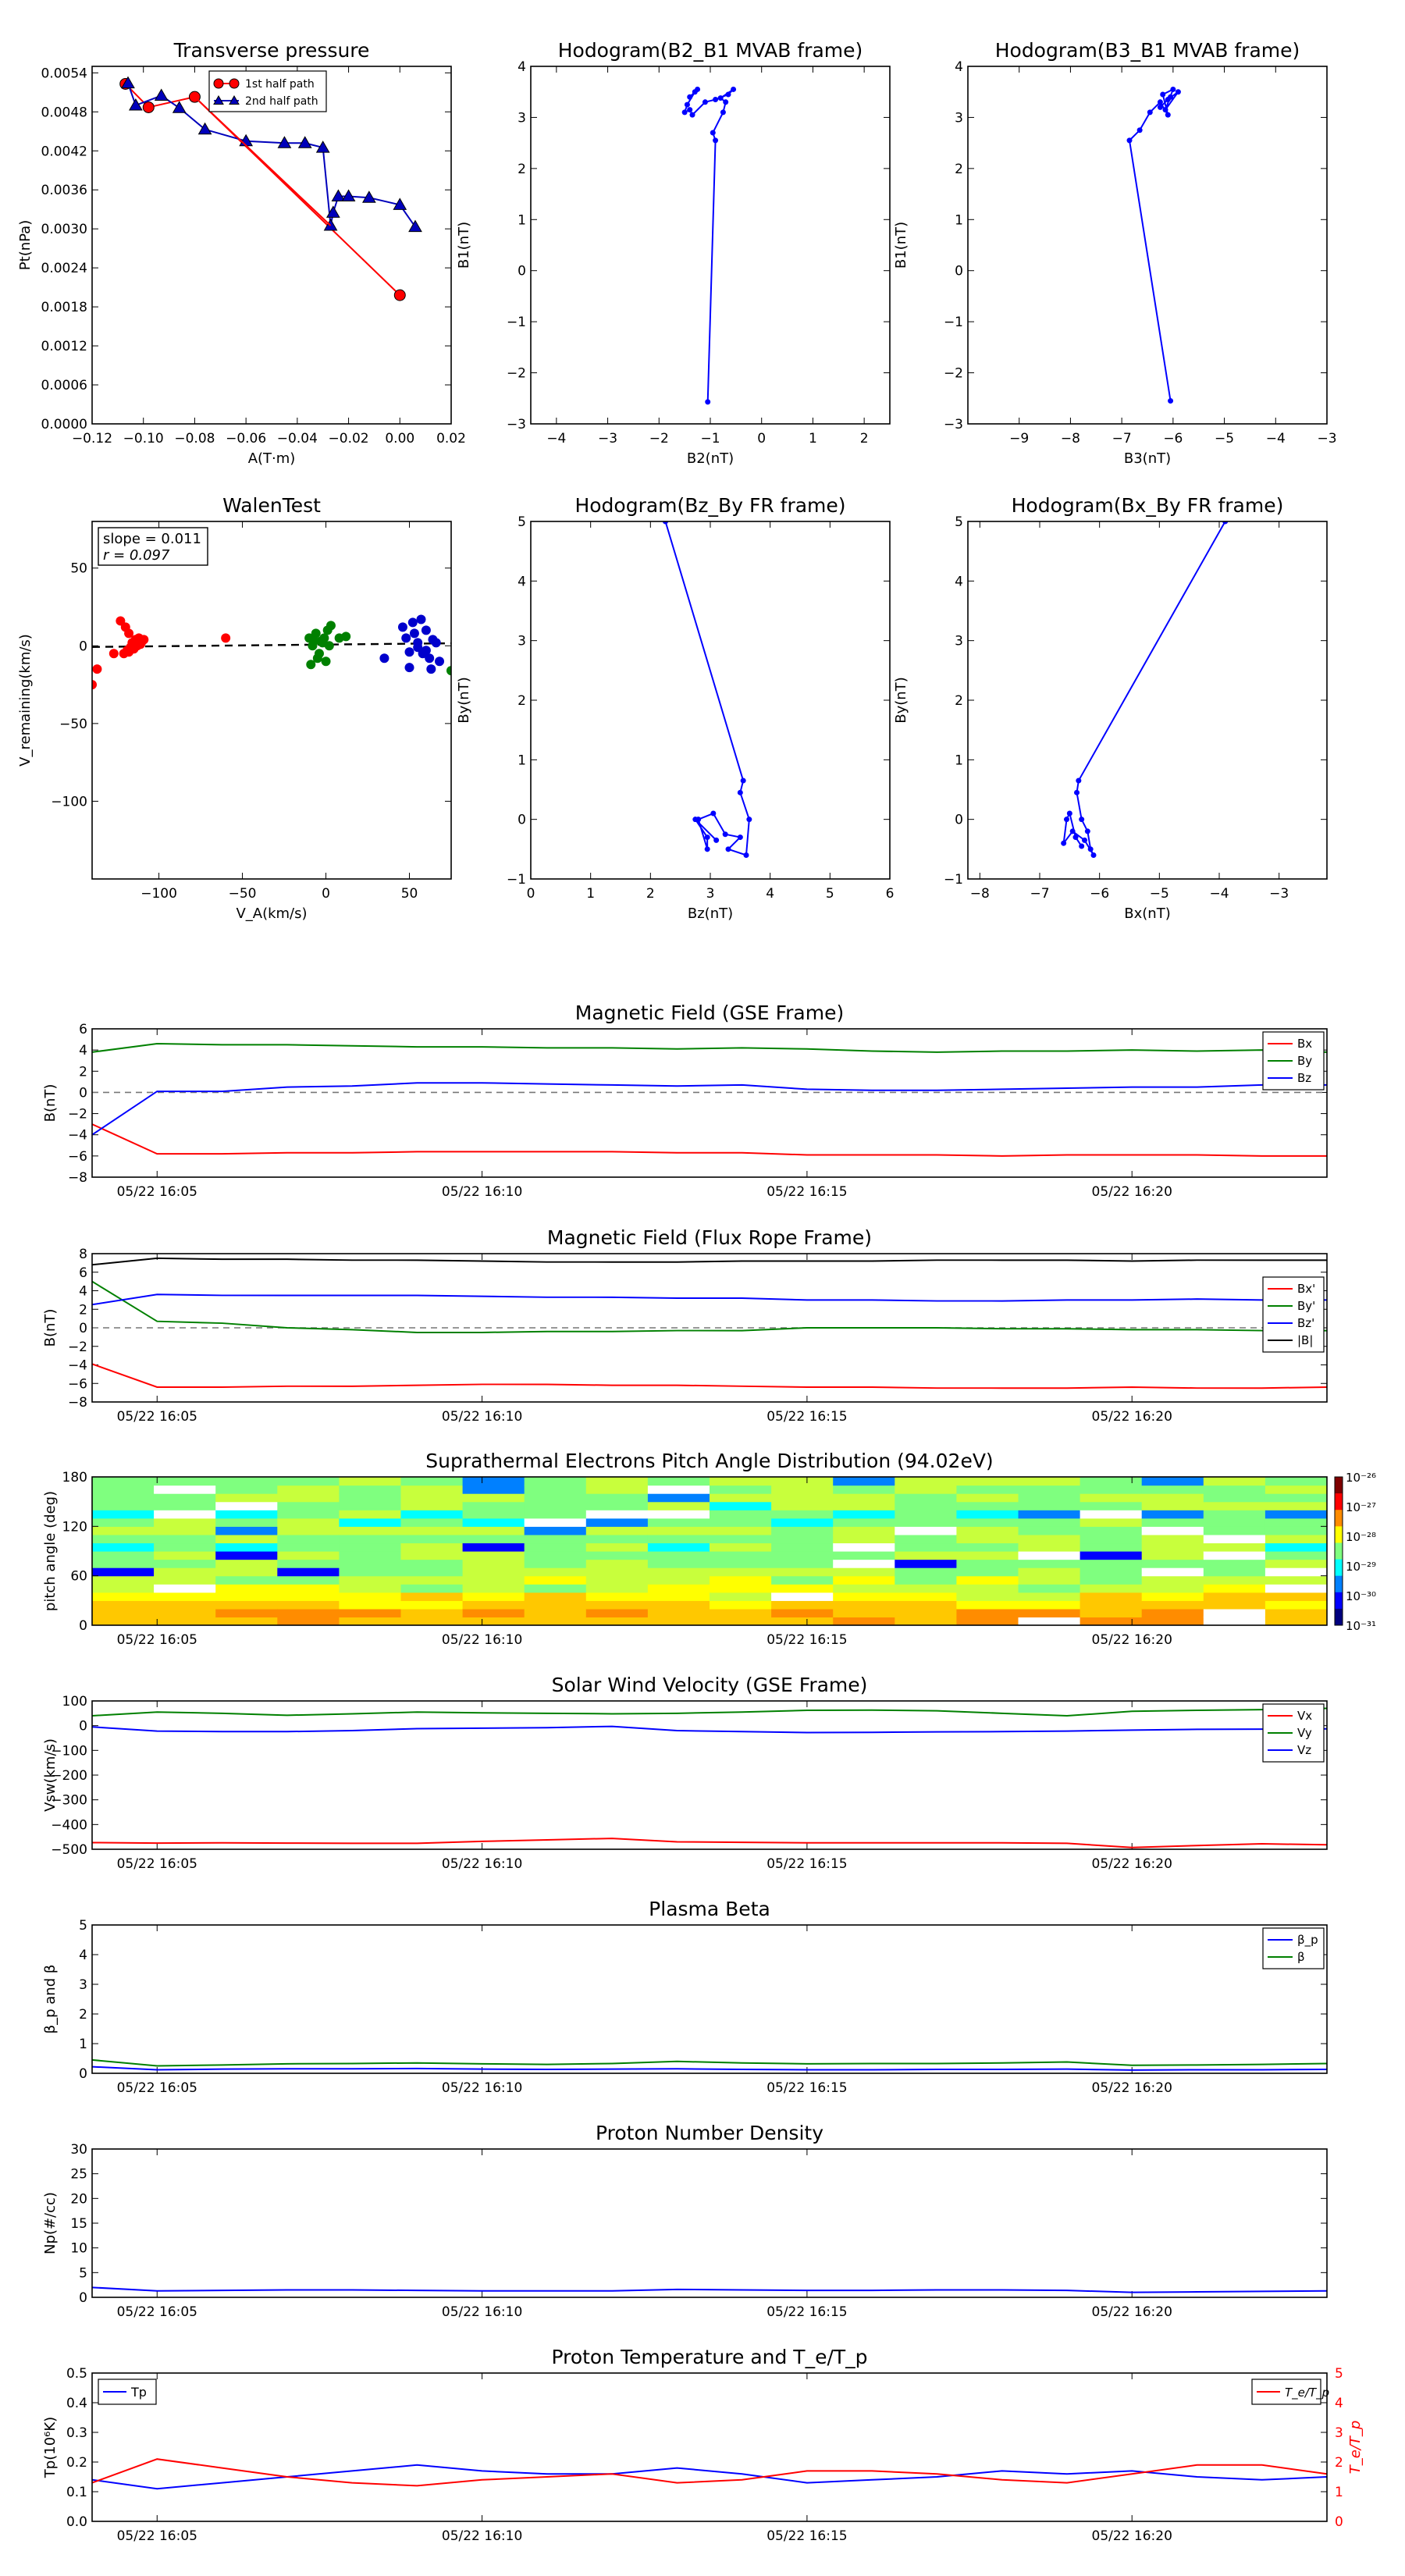 The height and width of the screenshot is (2576, 1405). What do you see at coordinates (1339, 2463) in the screenshot?
I see `y2-tick-label: 2` at bounding box center [1339, 2463].